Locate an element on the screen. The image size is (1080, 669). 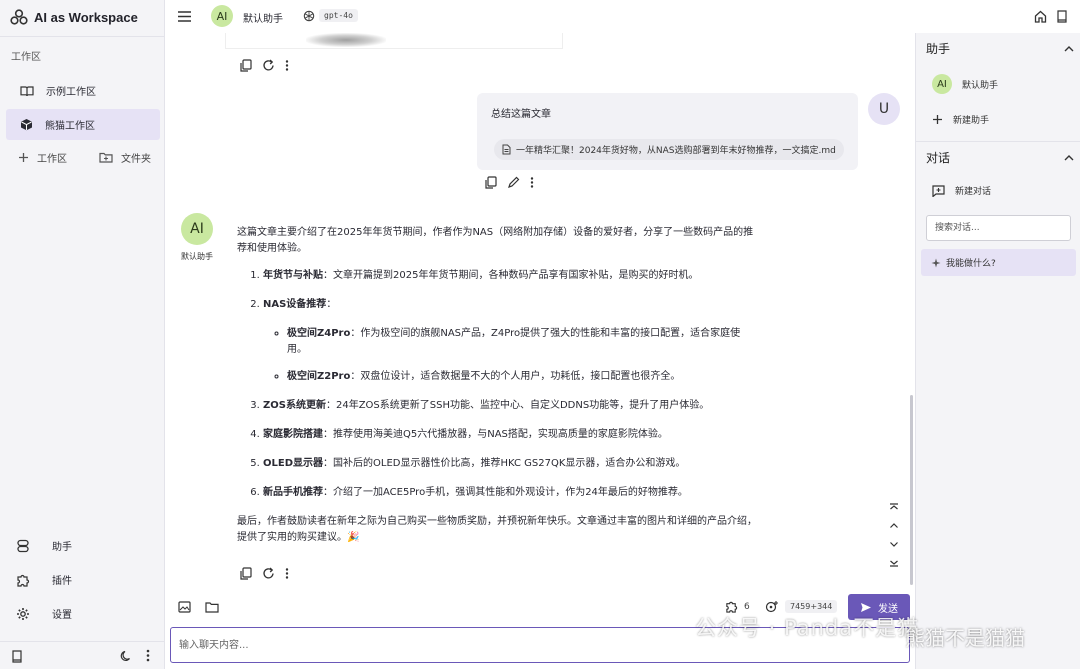
workspace-section-label: 工作区 is located at coordinates (26, 57).